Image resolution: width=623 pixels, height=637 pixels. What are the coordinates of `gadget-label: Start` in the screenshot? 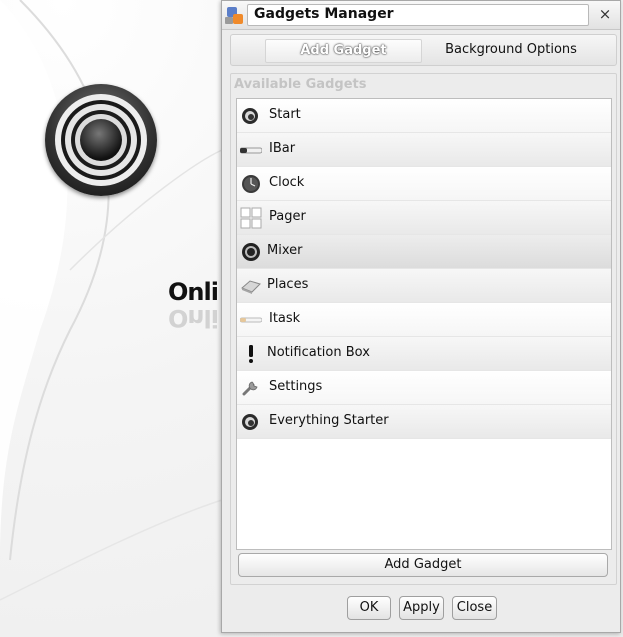 It's located at (285, 114).